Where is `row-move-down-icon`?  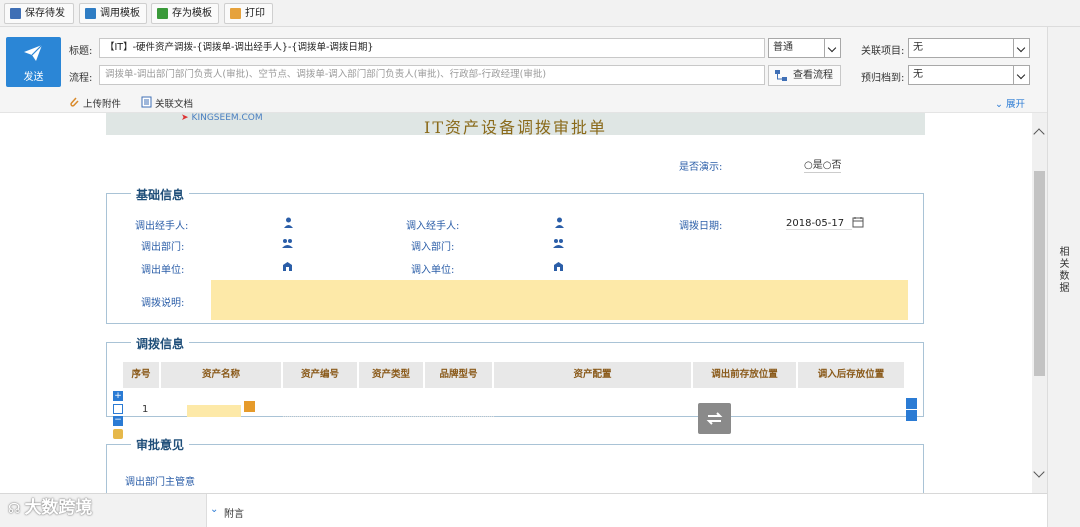 row-move-down-icon is located at coordinates (911, 415).